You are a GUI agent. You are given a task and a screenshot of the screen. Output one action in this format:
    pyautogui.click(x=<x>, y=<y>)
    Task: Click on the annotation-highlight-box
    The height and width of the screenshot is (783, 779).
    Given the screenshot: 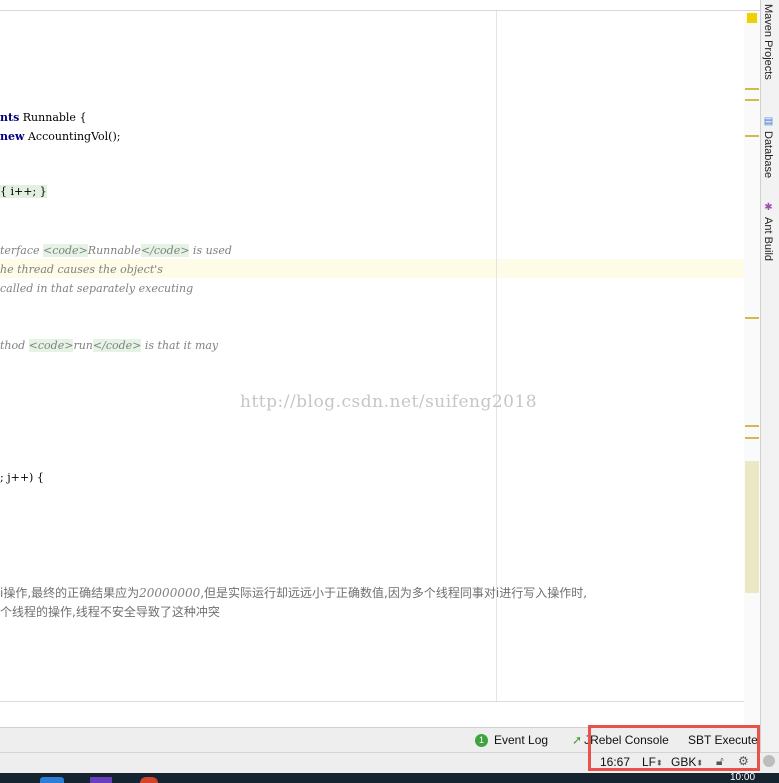 What is the action you would take?
    pyautogui.click(x=674, y=748)
    